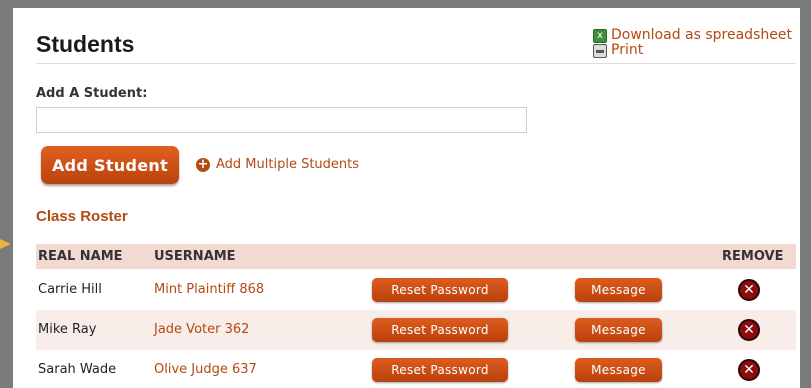 This screenshot has width=811, height=388. What do you see at coordinates (416, 63) in the screenshot?
I see `title-divider` at bounding box center [416, 63].